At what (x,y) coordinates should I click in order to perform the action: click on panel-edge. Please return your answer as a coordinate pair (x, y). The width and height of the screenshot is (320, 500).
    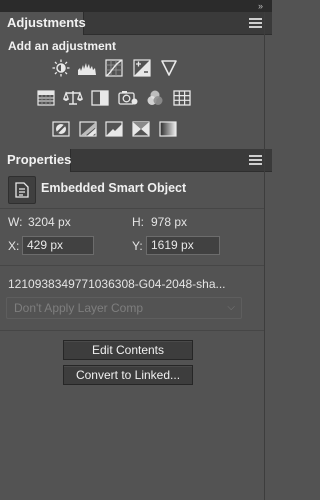
    Looking at the image, I should click on (264, 256).